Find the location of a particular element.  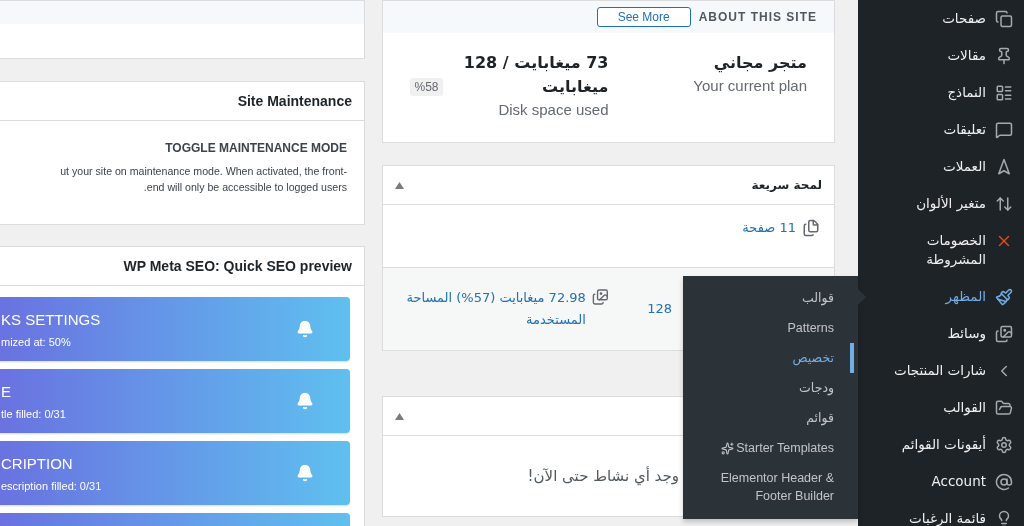

menu-item: العملات is located at coordinates (941, 166).